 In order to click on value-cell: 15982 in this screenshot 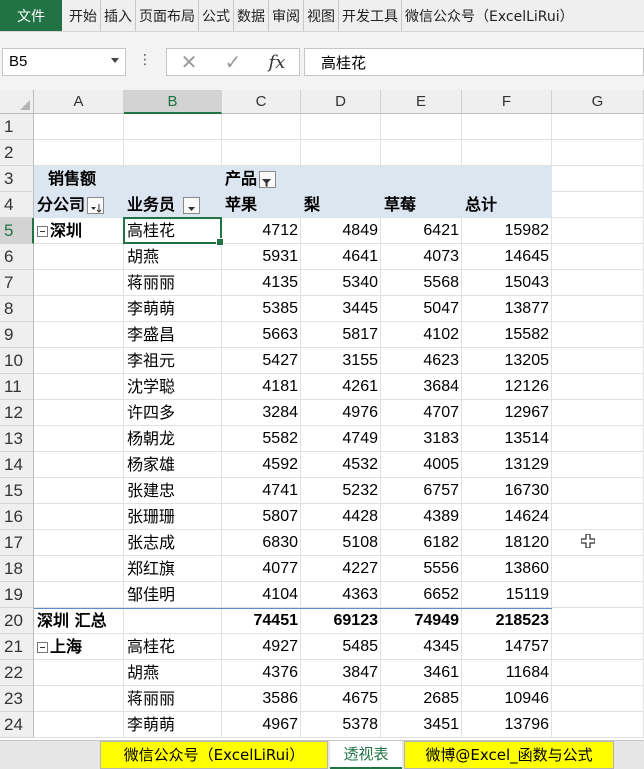, I will do `click(507, 231)`.